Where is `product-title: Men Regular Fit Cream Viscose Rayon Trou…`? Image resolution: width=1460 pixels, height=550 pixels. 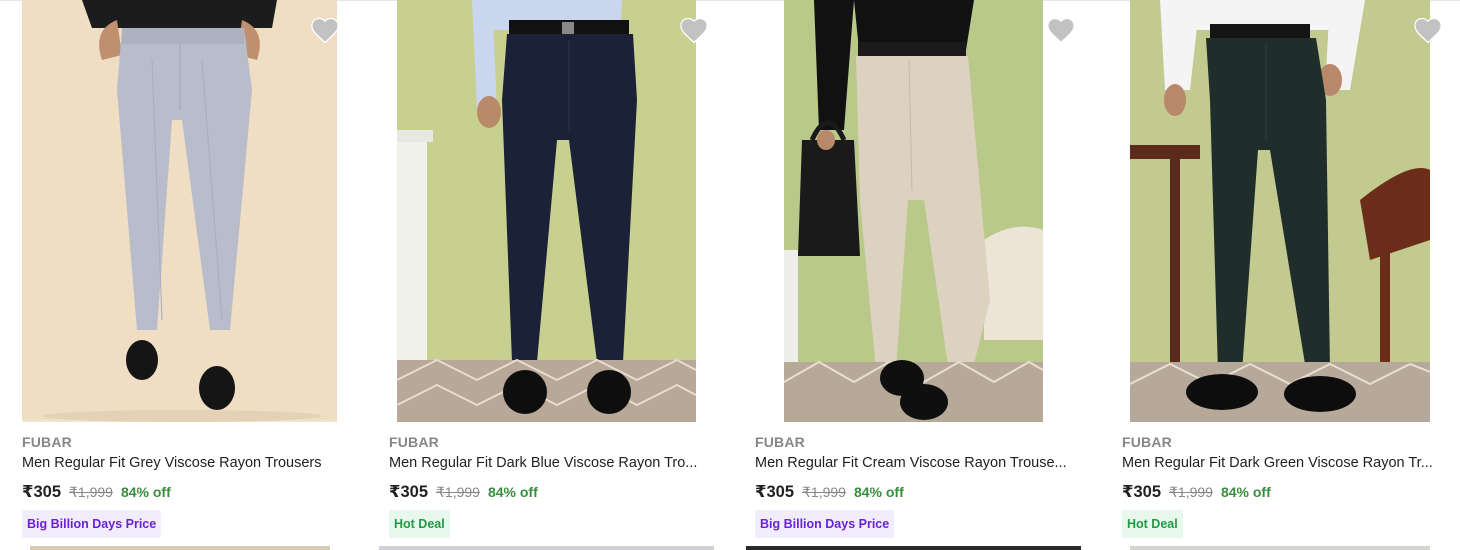 product-title: Men Regular Fit Cream Viscose Rayon Trou… is located at coordinates (915, 463).